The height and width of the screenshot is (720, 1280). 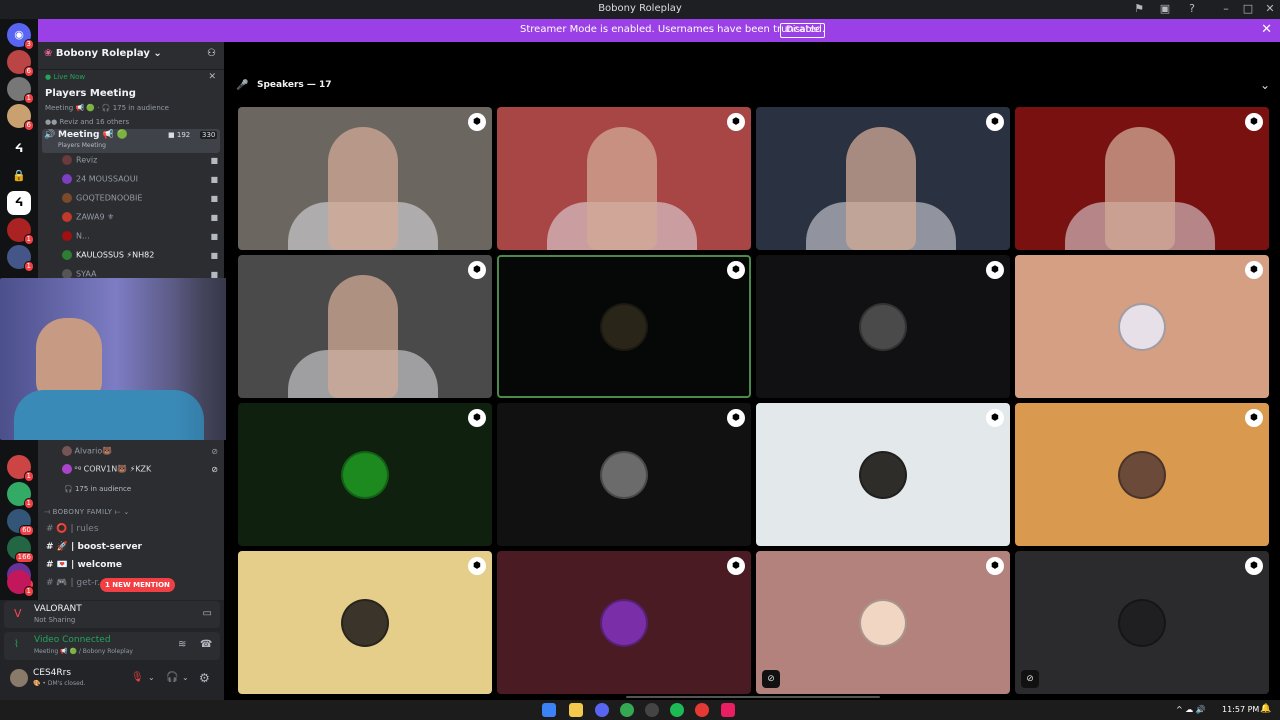 I want to click on voice-user: Alvario🐻 ⊘, so click(x=142, y=454).